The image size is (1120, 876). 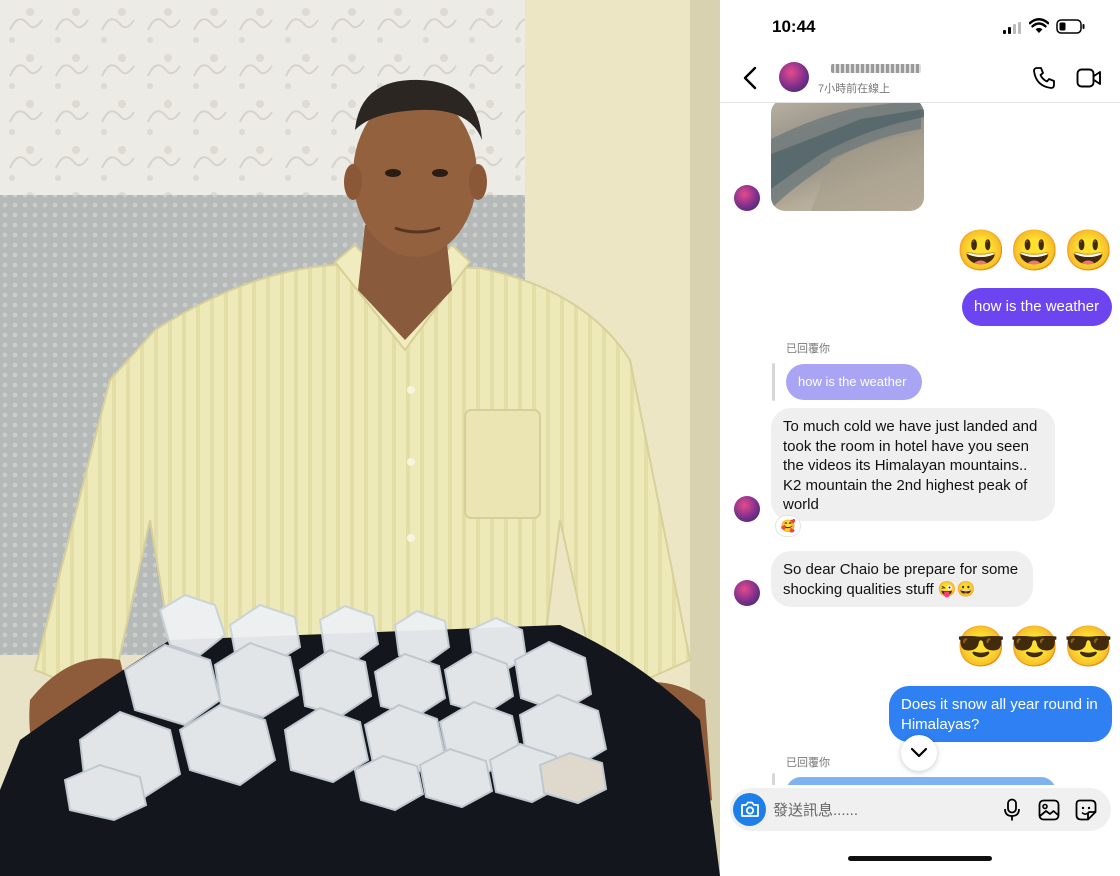 What do you see at coordinates (1036, 647) in the screenshot?
I see `outgoing-emoji-message: 😎😎😎` at bounding box center [1036, 647].